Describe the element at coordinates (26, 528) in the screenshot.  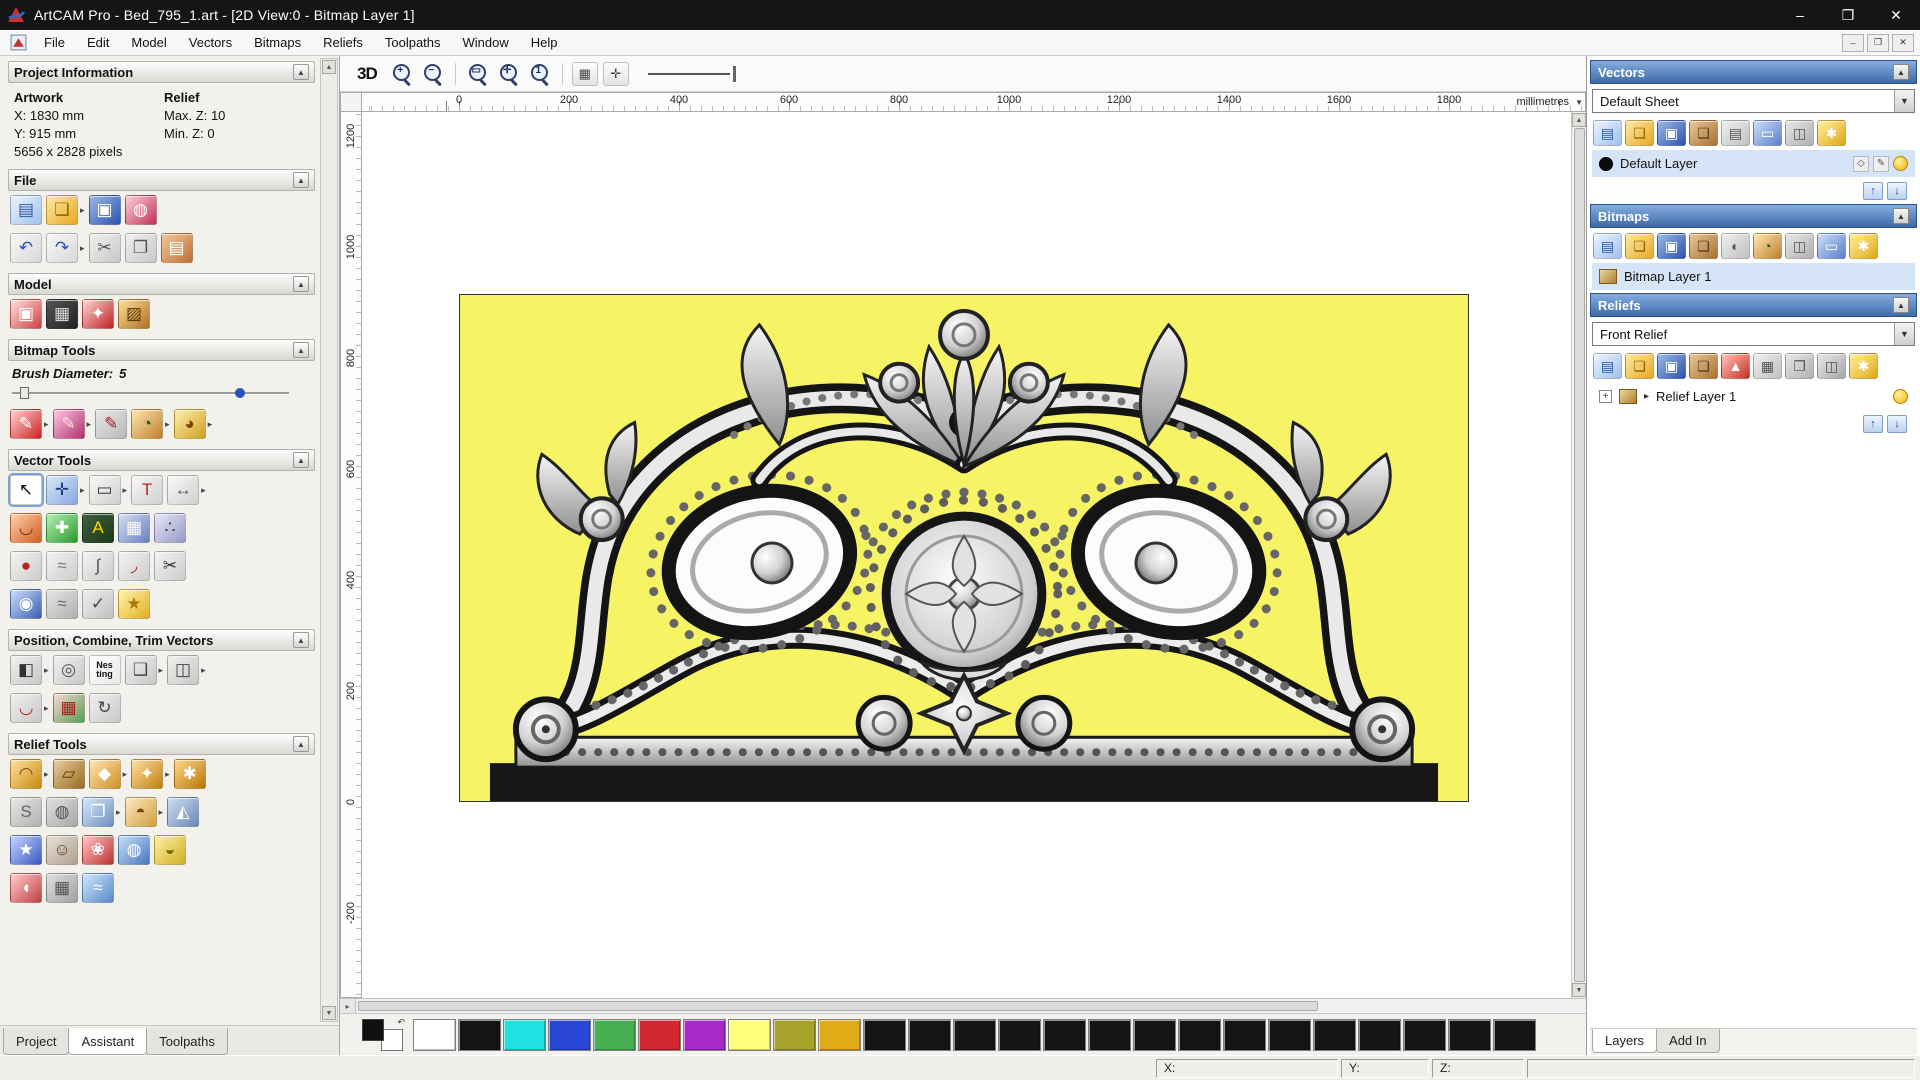
I see `offset-vectors-icon: ◡` at that location.